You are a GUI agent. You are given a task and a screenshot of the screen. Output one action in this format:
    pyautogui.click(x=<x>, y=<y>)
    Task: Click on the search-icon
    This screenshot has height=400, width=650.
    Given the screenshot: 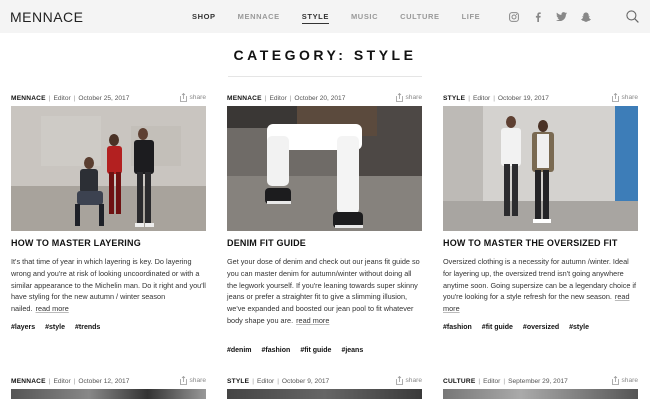 What is the action you would take?
    pyautogui.click(x=632, y=16)
    